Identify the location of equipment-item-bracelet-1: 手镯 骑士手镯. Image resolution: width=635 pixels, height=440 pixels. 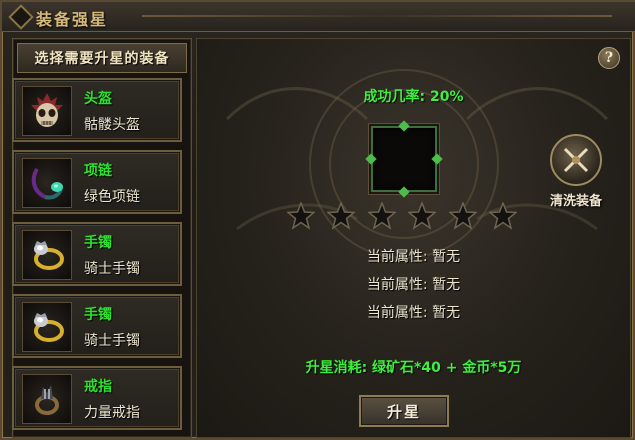
(97, 254).